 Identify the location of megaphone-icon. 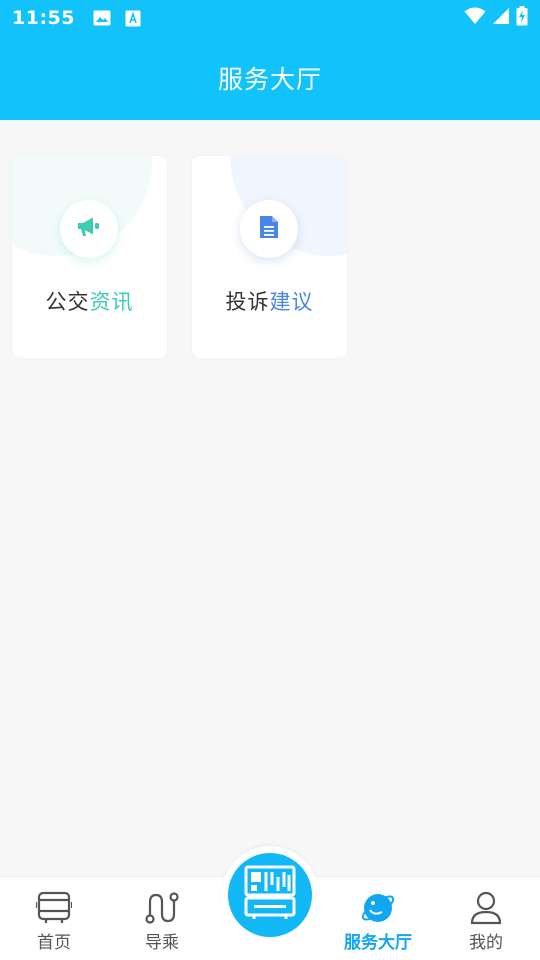
(89, 229).